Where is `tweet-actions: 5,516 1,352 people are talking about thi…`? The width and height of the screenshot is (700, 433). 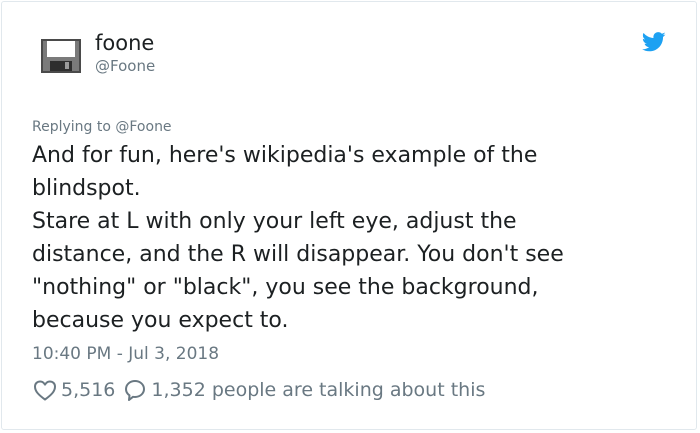
tweet-actions: 5,516 1,352 people are talking about thi… is located at coordinates (259, 390).